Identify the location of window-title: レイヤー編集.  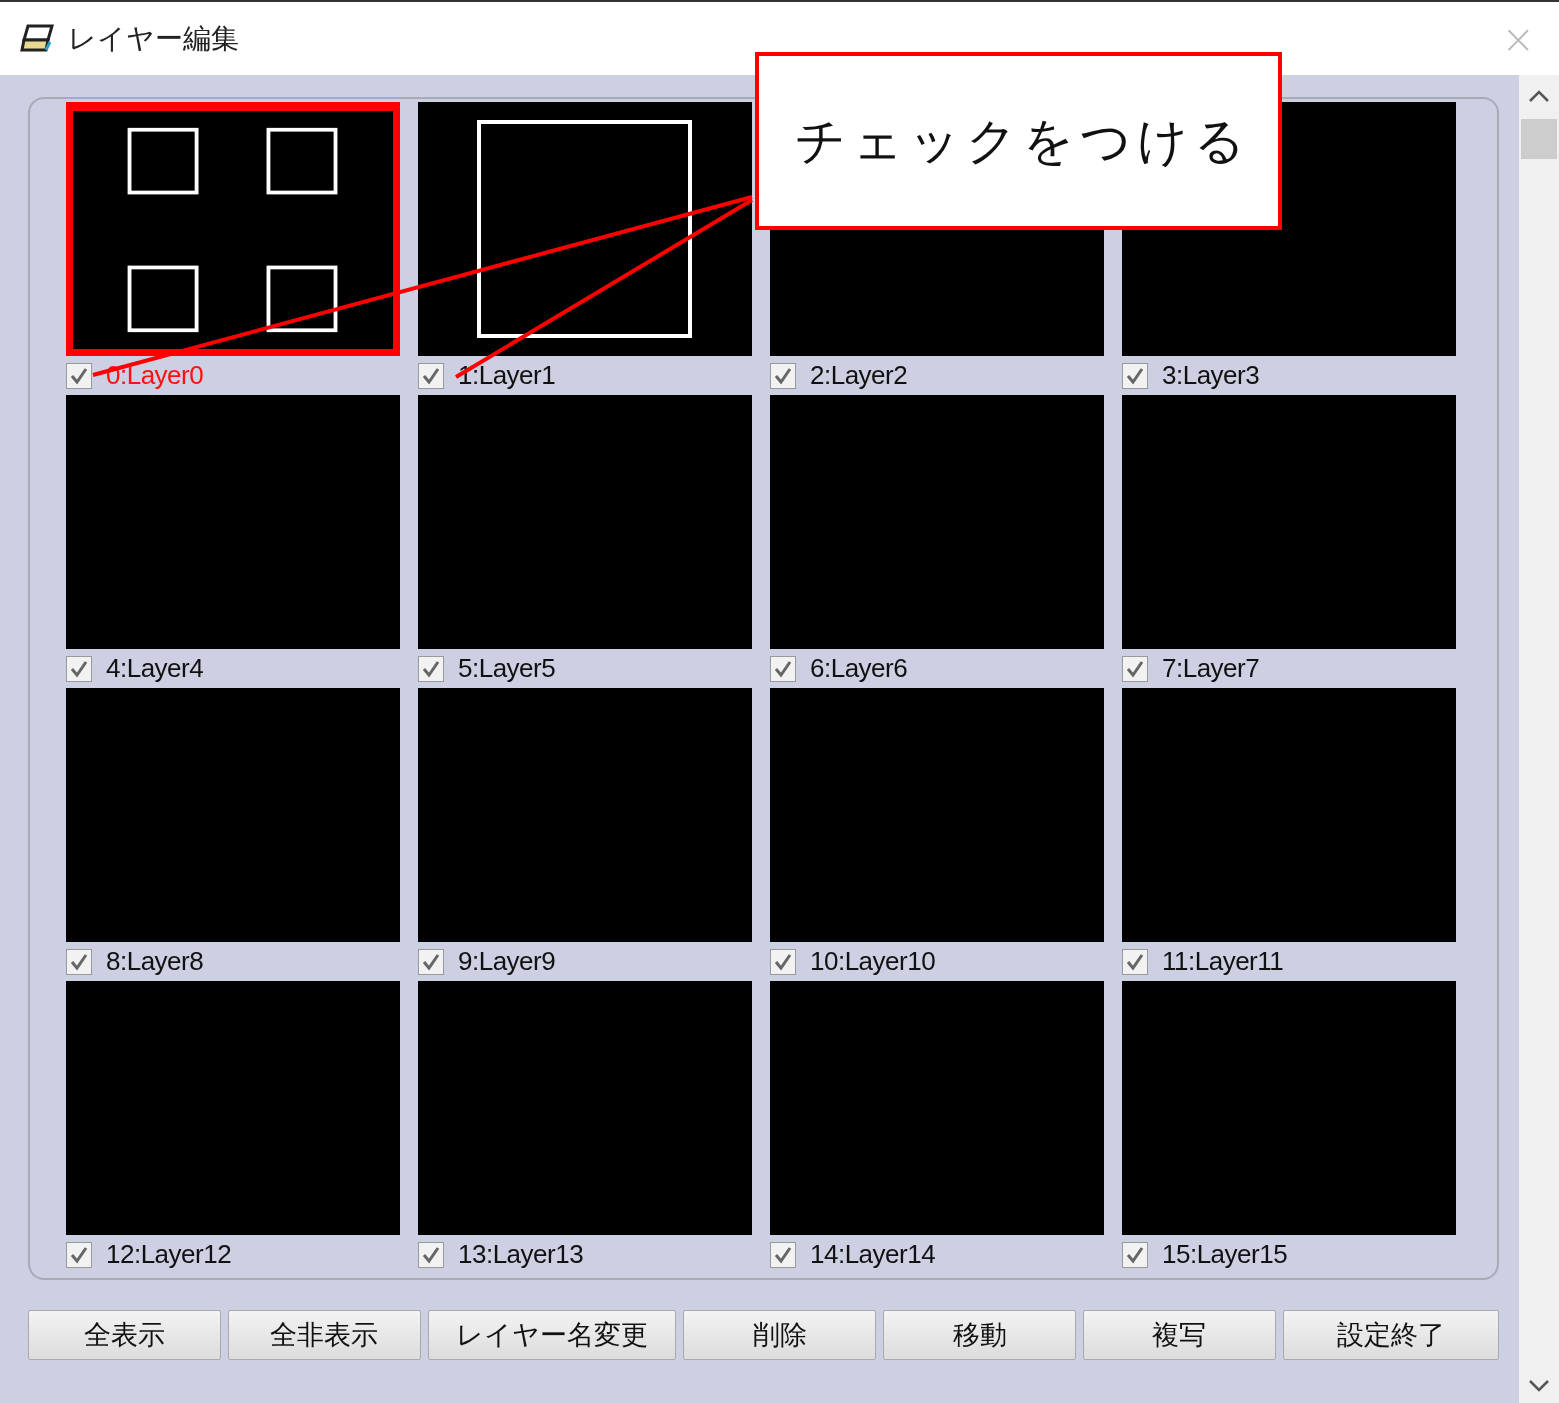
(153, 38).